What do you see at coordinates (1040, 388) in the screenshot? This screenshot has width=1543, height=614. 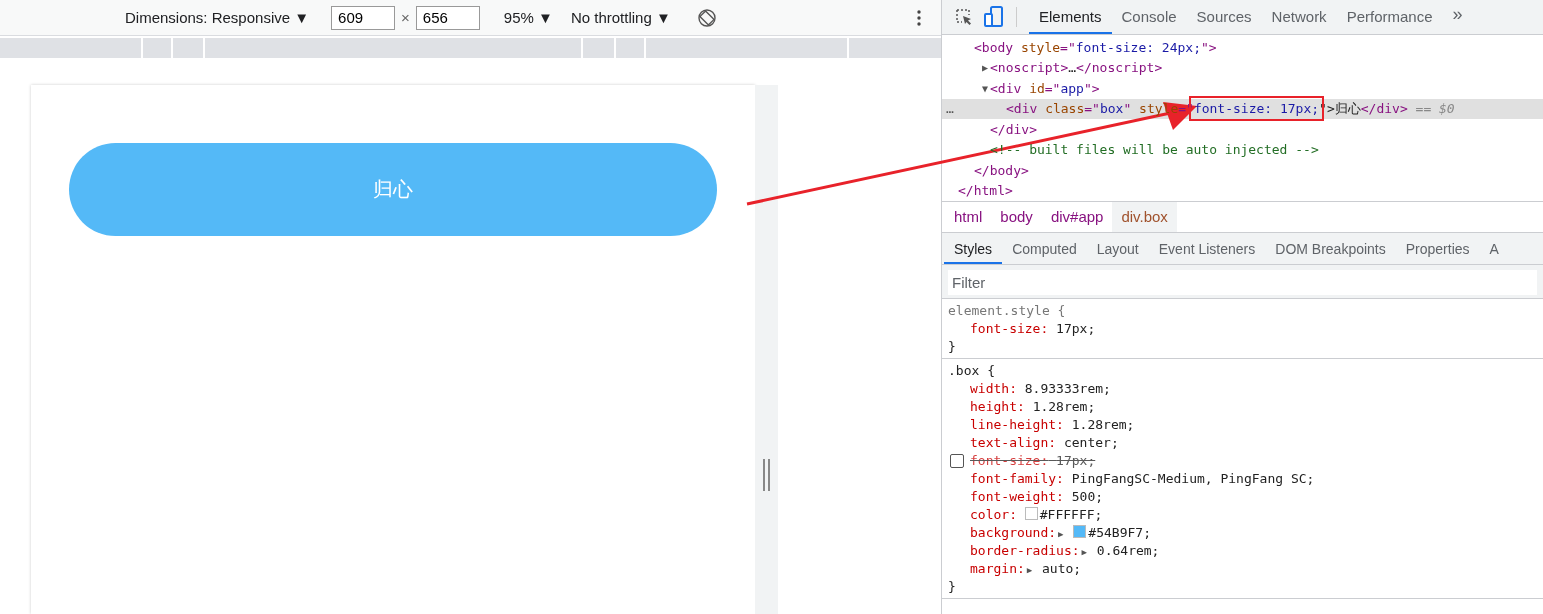 I see `css-declaration: width: 8.93333rem;` at bounding box center [1040, 388].